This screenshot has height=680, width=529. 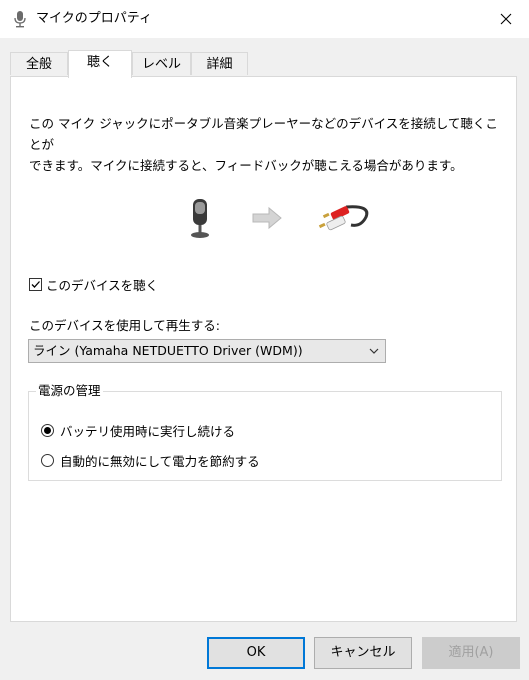 I want to click on tab-label: 詳細, so click(x=219, y=64).